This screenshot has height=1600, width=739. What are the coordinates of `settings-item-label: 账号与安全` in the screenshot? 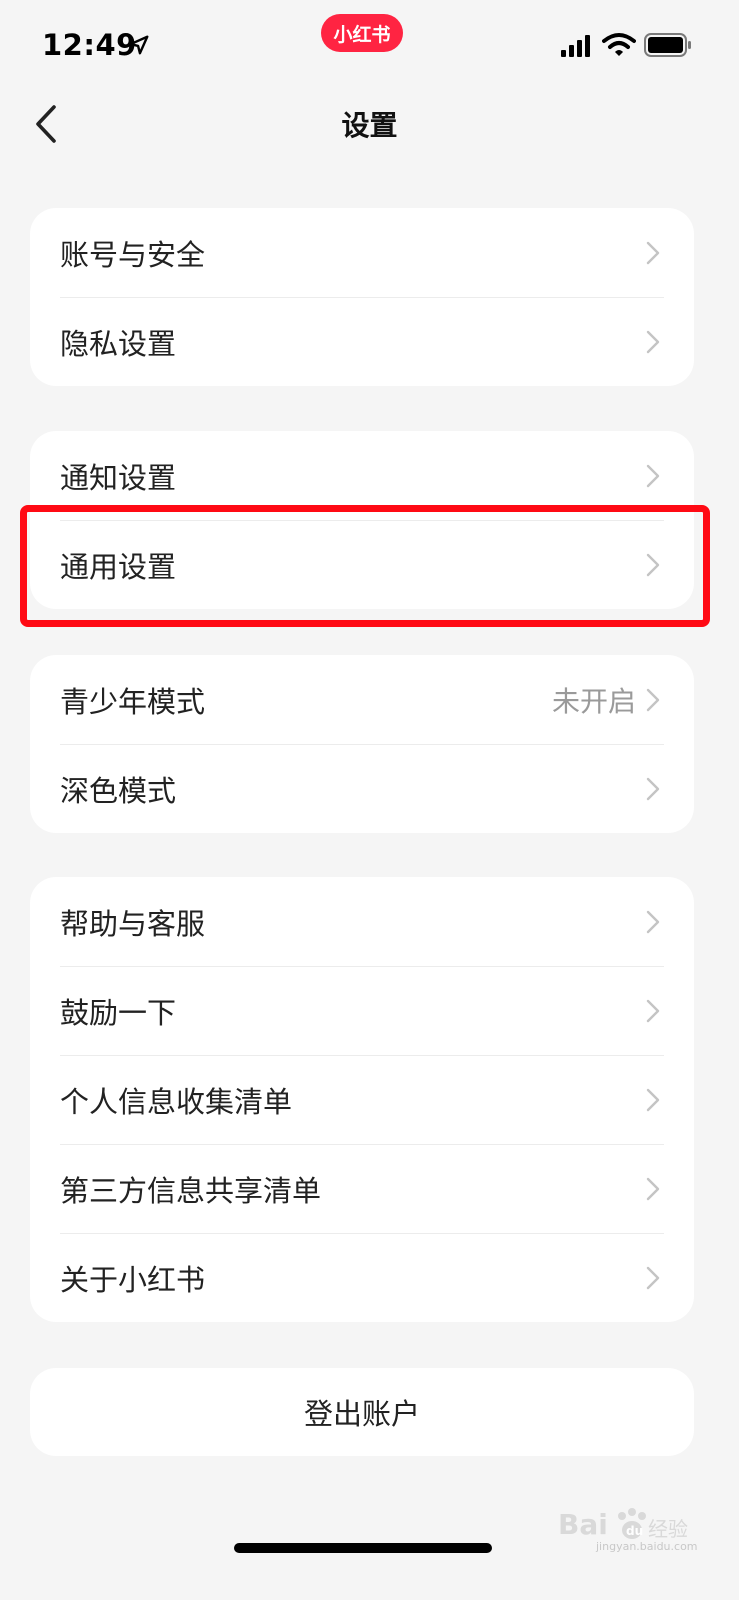 It's located at (133, 254).